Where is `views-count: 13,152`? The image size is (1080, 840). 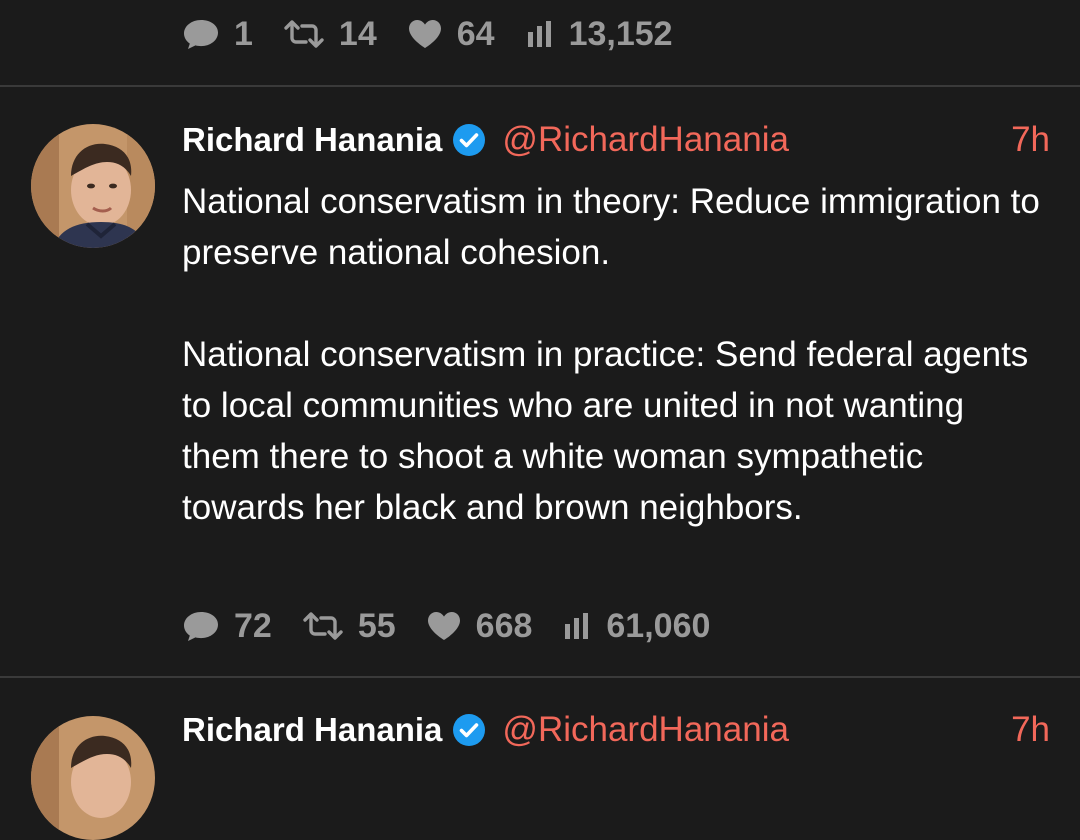
views-count: 13,152 is located at coordinates (620, 33).